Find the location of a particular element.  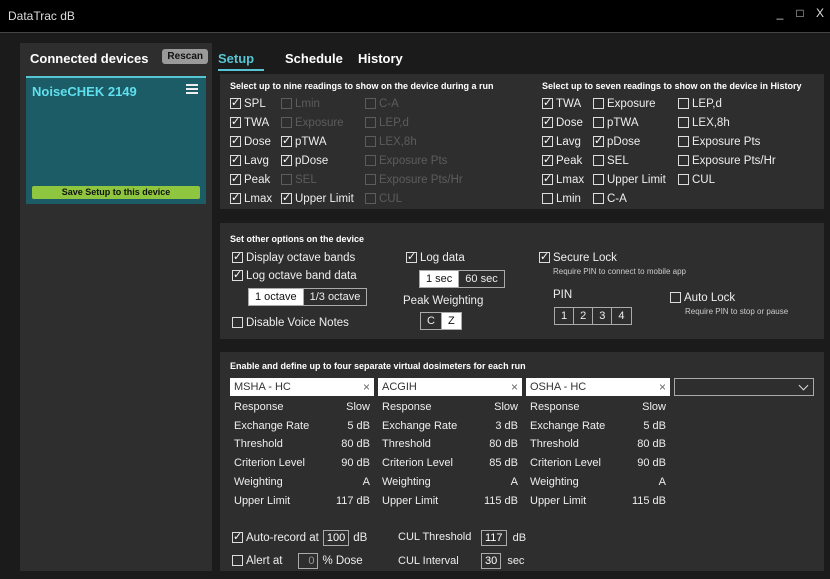

octave-1-option: 1 octave is located at coordinates (276, 297).